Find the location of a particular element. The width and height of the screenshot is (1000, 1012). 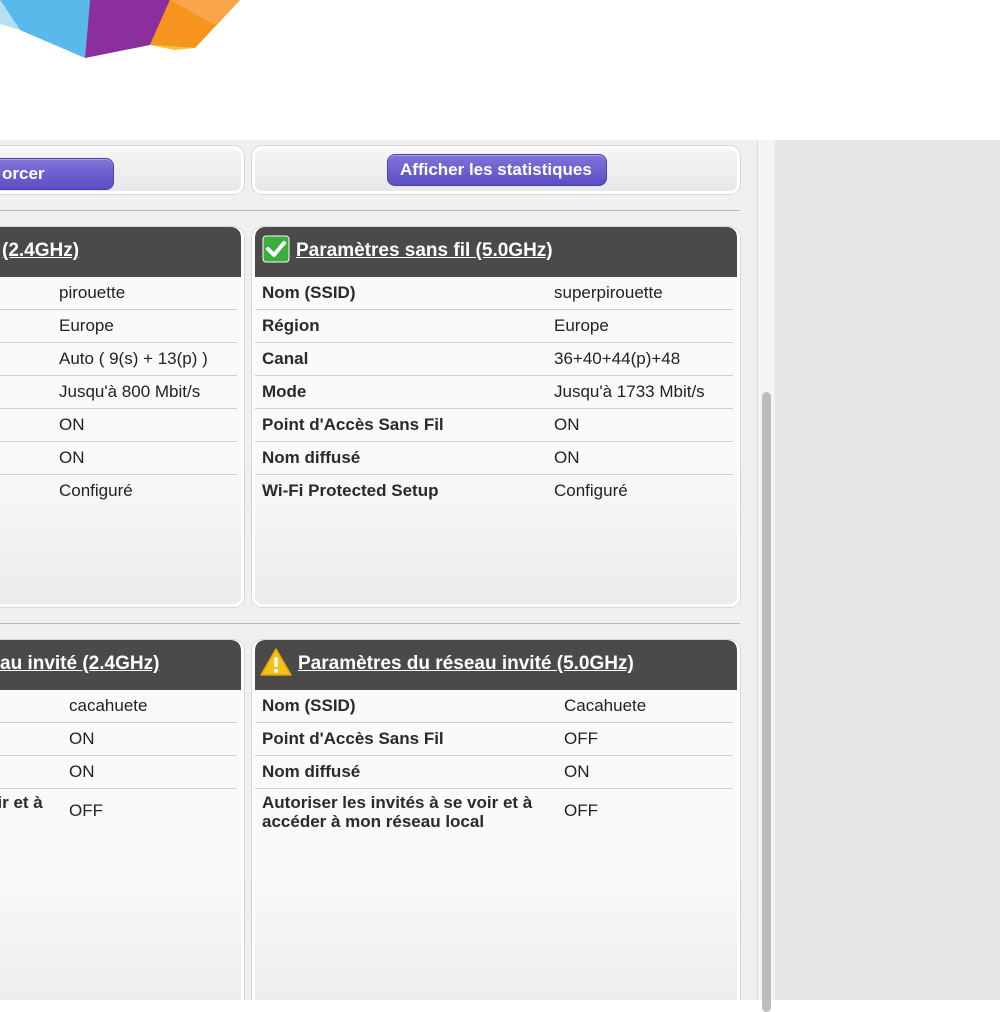

brand-logo is located at coordinates (120, 29).